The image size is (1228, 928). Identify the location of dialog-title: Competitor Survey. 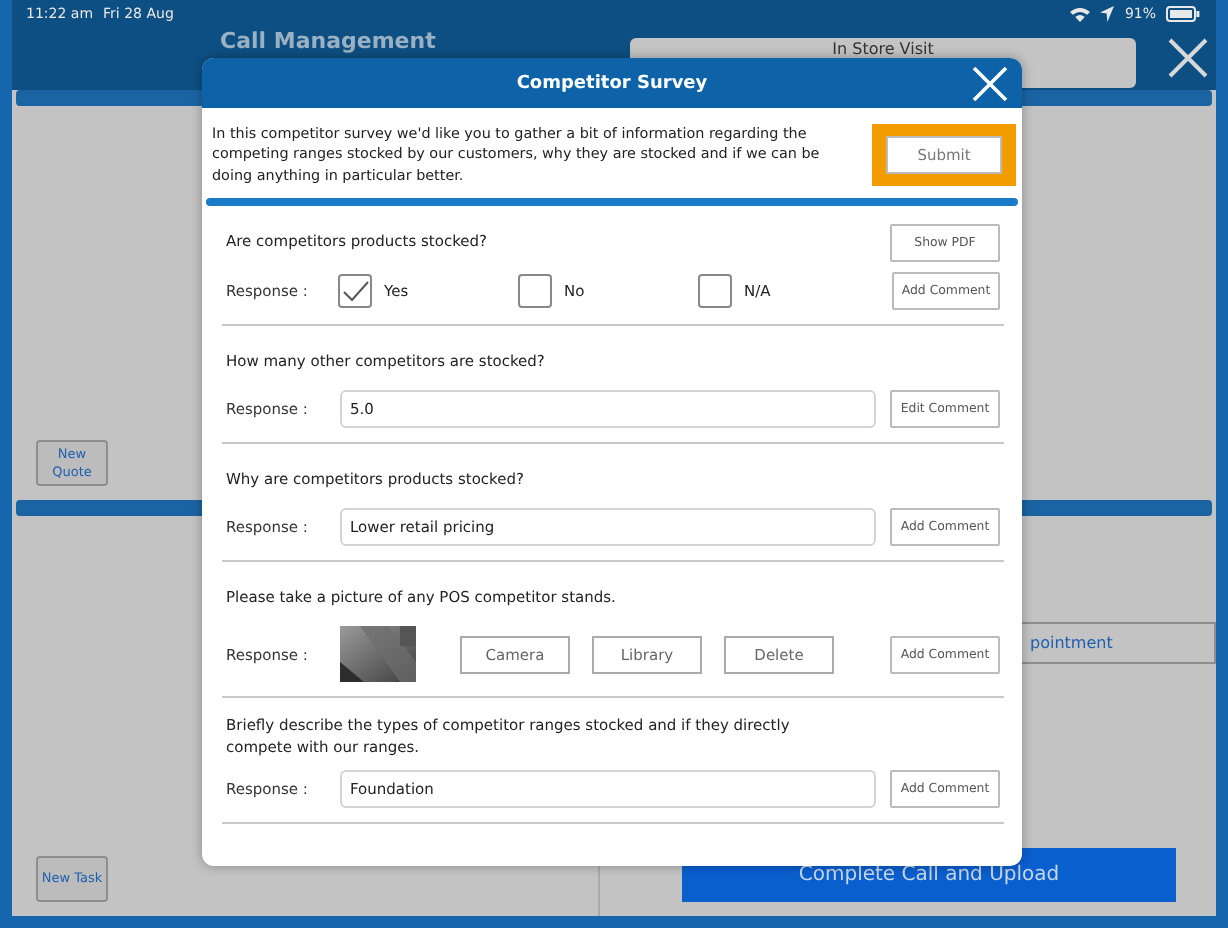
(612, 83).